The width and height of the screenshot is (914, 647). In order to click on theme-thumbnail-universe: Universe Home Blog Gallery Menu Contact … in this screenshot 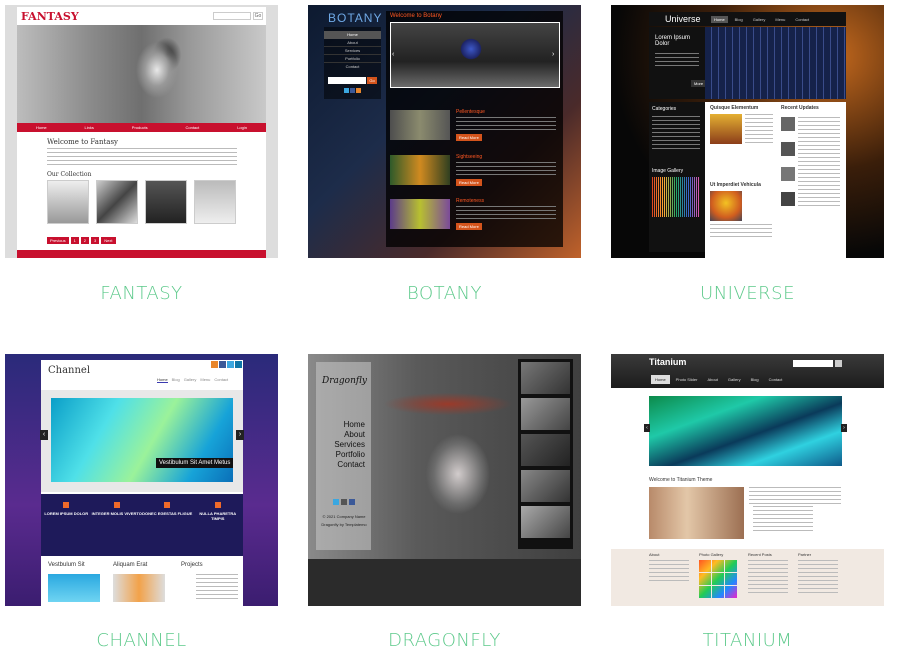, I will do `click(747, 131)`.